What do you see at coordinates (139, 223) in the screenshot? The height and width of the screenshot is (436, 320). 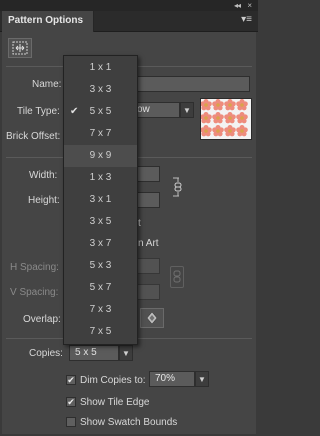 I see `size-tile-to-art-partial: t` at bounding box center [139, 223].